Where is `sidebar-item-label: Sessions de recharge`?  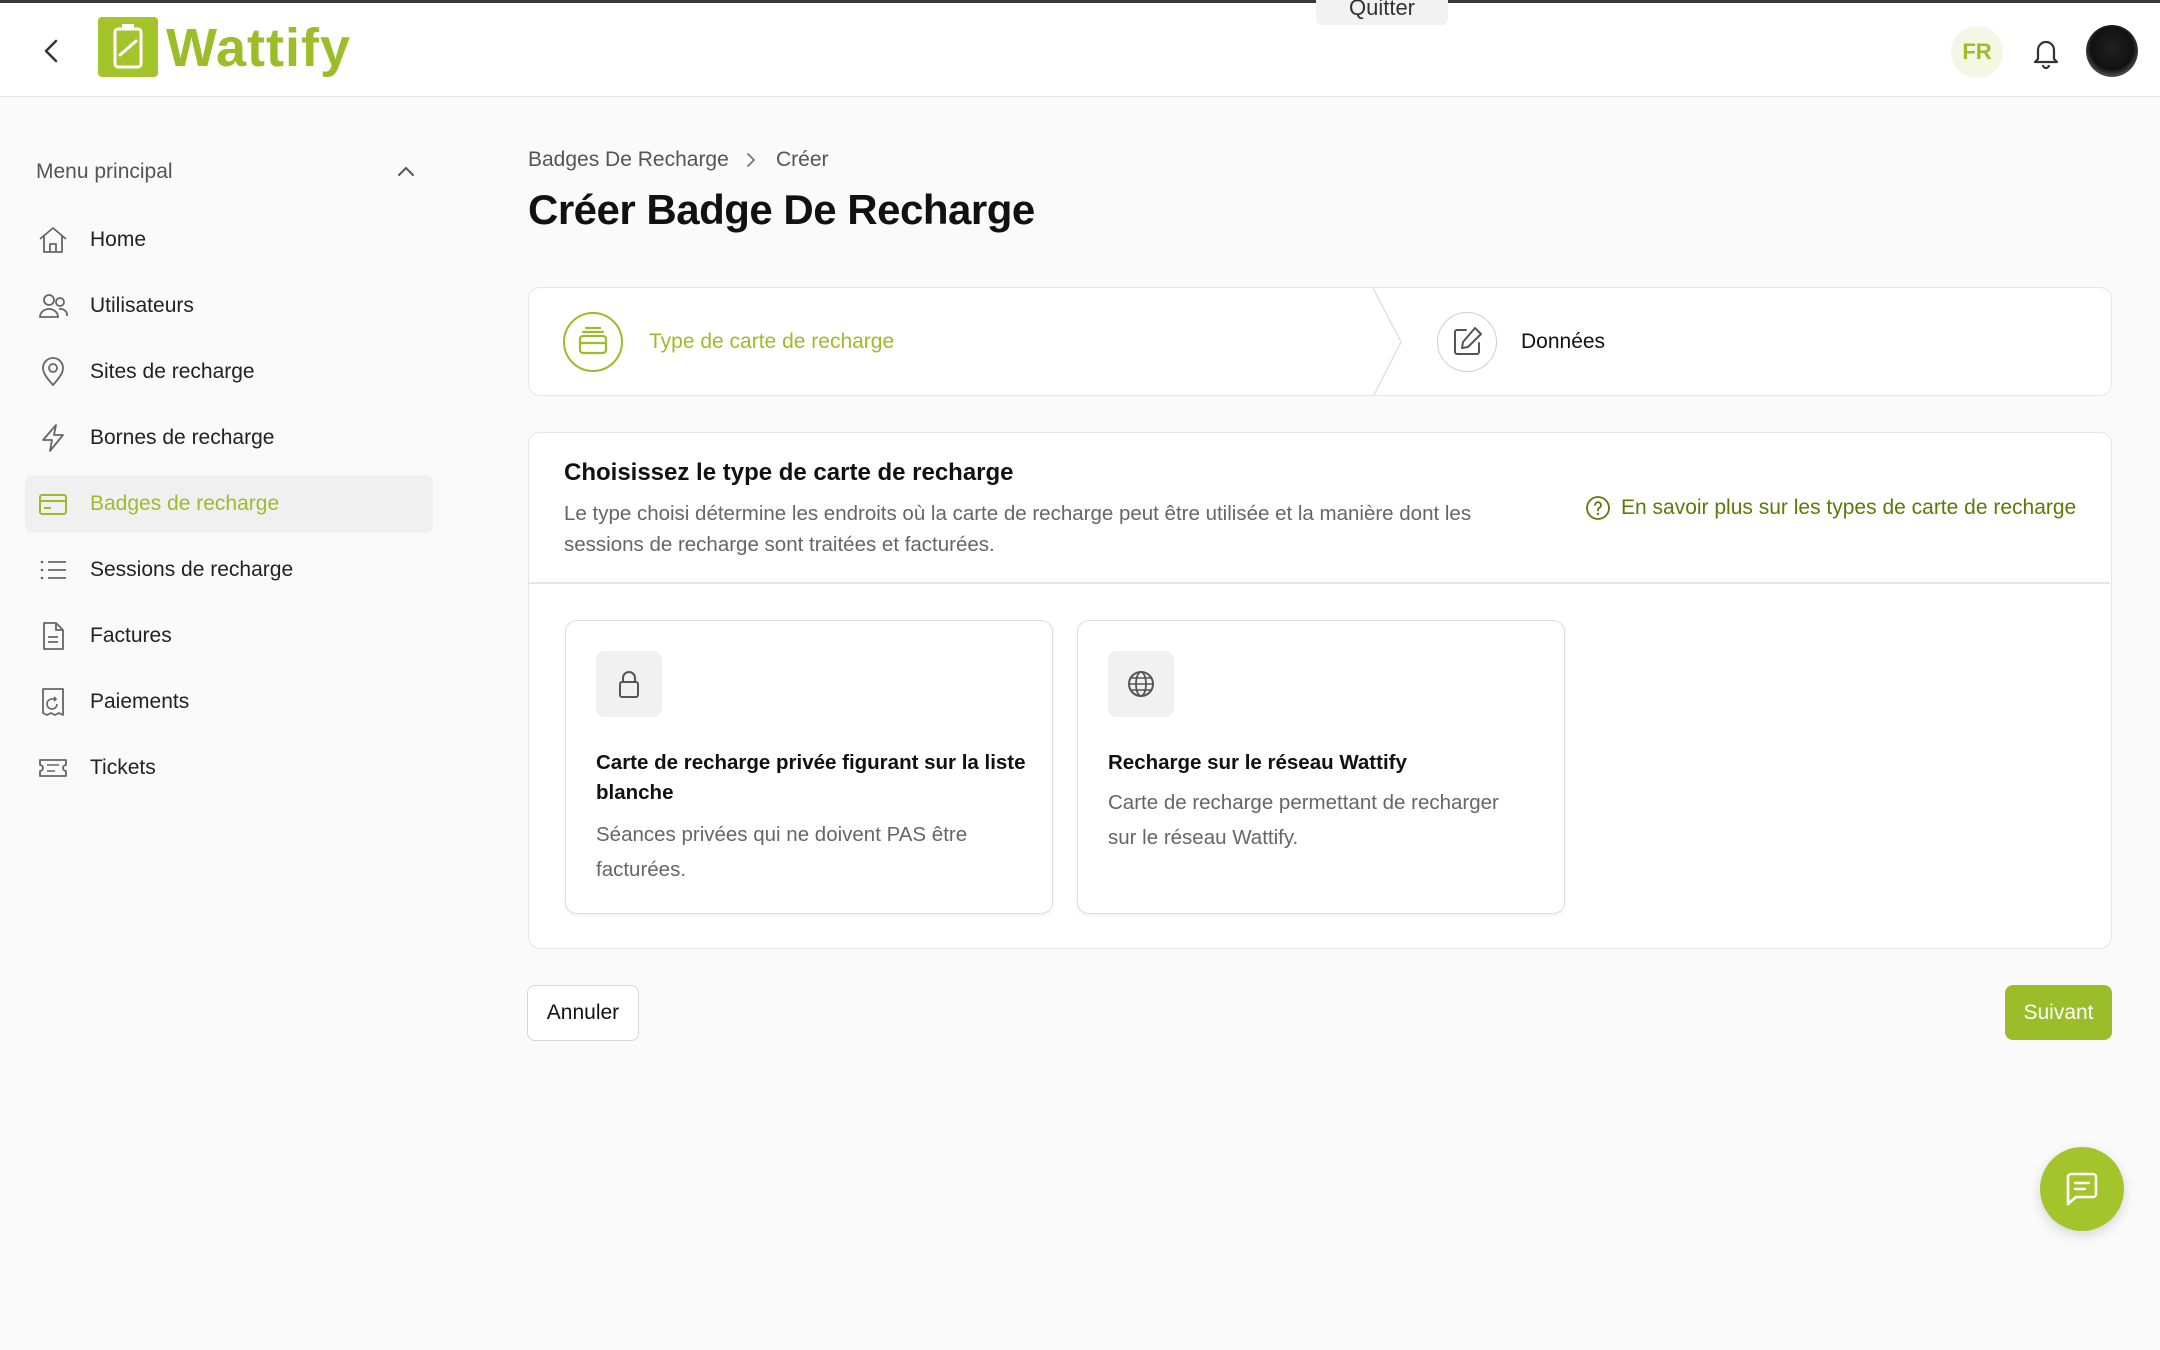 sidebar-item-label: Sessions de recharge is located at coordinates (192, 569).